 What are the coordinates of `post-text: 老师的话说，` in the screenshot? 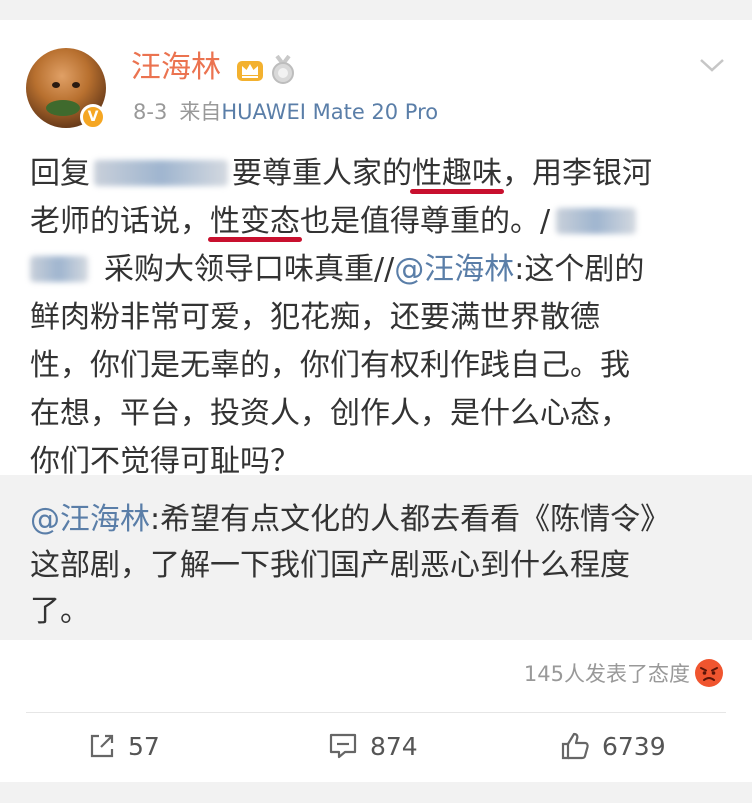 It's located at (120, 221).